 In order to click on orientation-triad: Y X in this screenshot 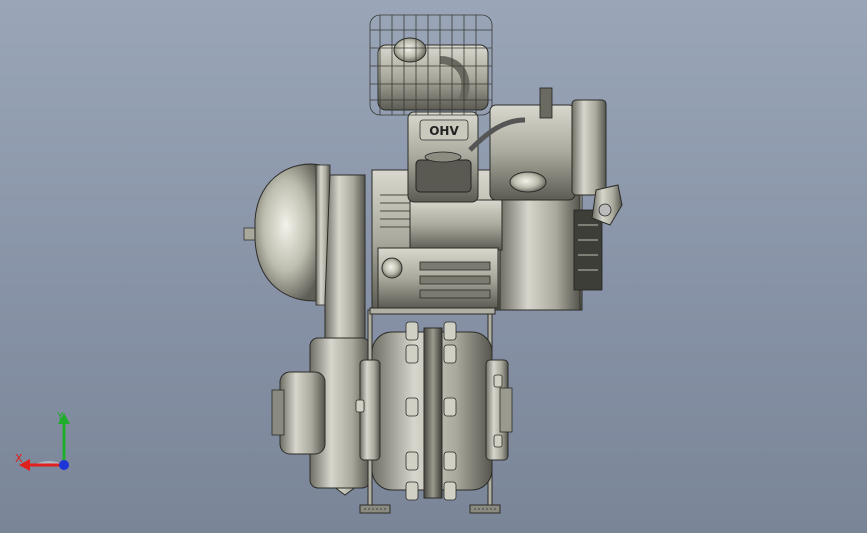, I will do `click(47, 445)`.